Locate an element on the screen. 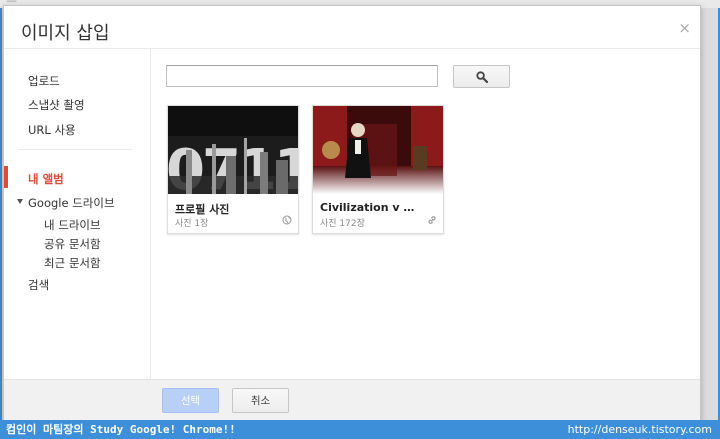  cancel-button: 취소 is located at coordinates (260, 400).